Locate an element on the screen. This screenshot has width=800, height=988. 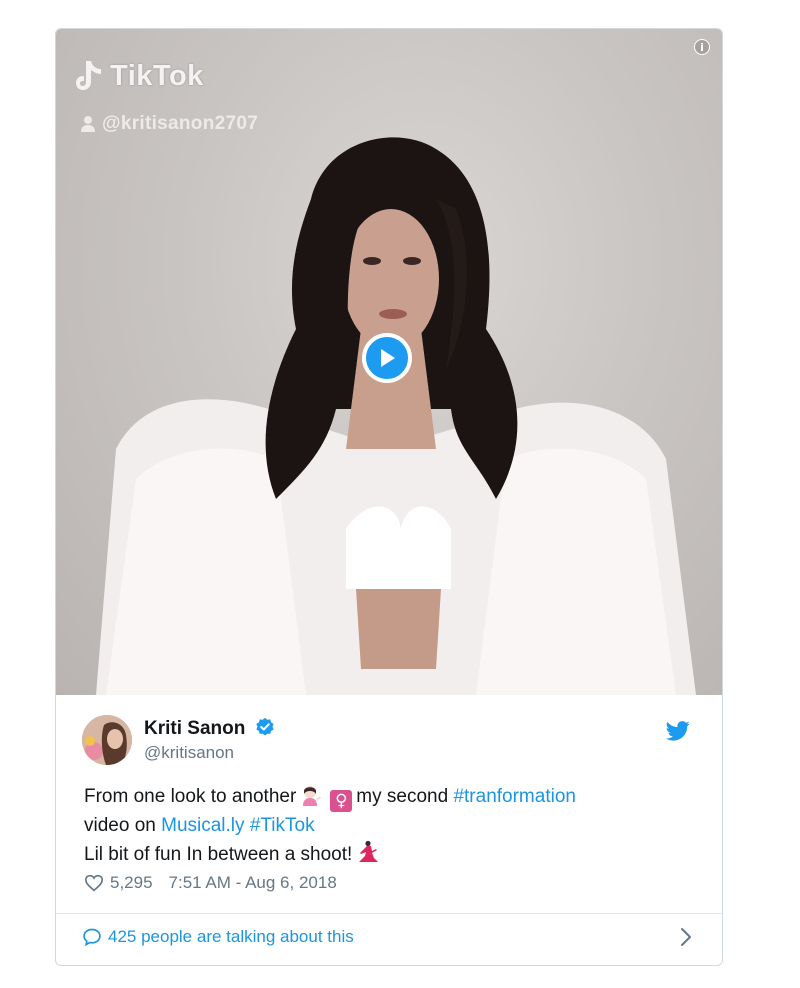
musically-link: Musical.ly is located at coordinates (202, 825).